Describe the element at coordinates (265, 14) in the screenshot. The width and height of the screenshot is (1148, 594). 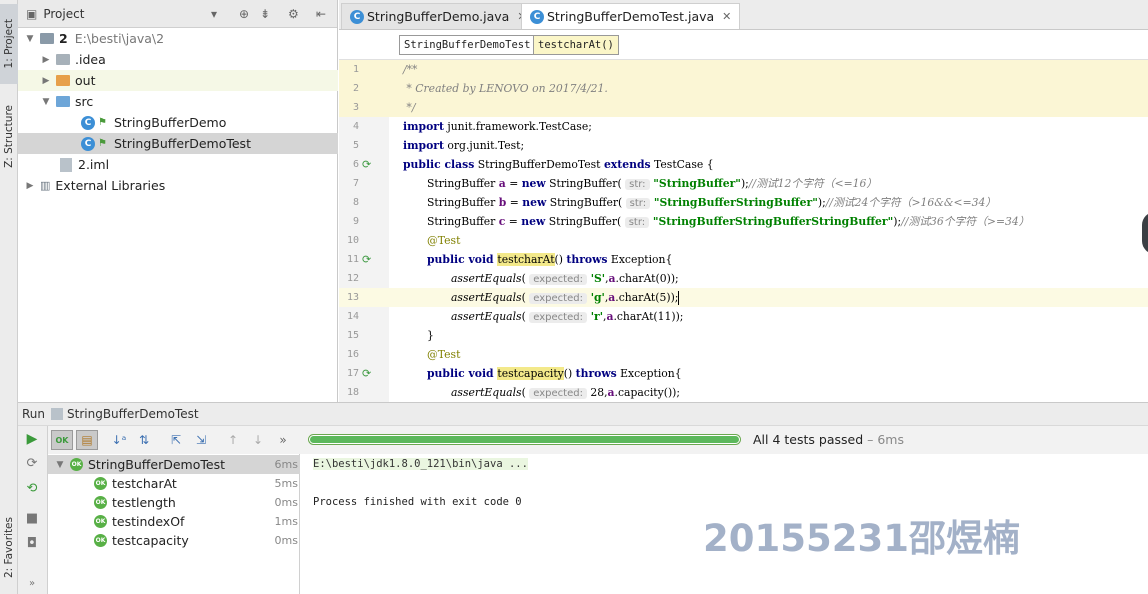
I see `collapse-all-icon: ⇟` at that location.